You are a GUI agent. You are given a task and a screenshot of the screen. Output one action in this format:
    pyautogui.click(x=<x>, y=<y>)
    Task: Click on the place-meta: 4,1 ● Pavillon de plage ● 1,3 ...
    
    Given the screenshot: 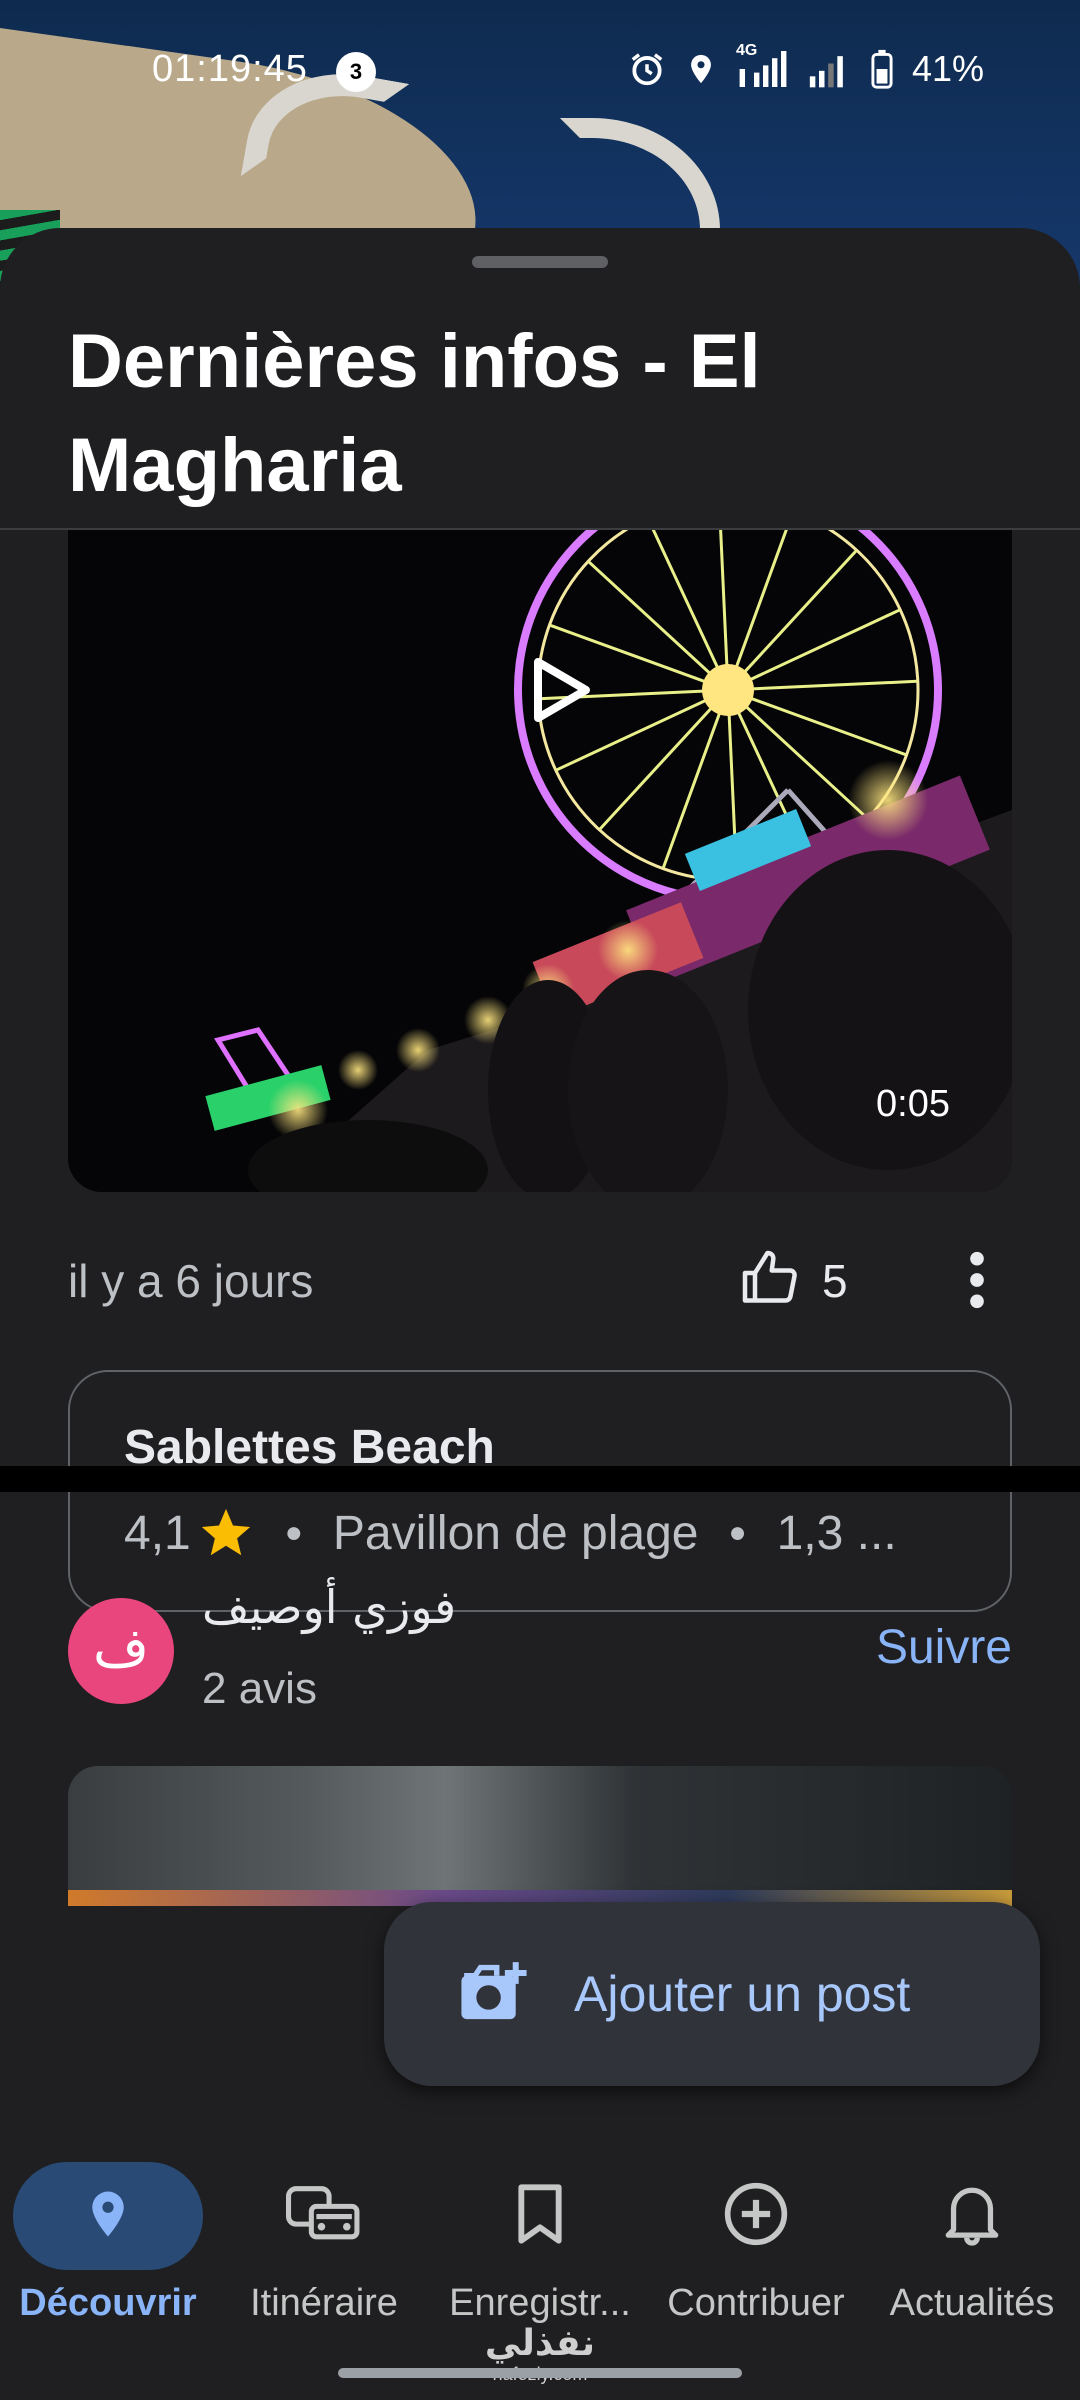 What is the action you would take?
    pyautogui.click(x=549, y=1533)
    